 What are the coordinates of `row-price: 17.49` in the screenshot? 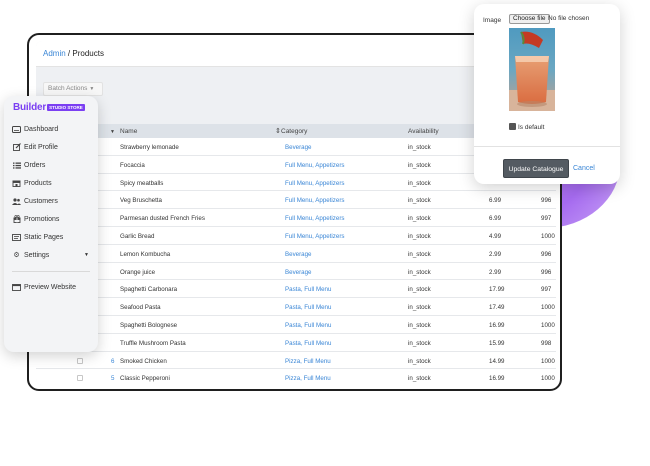 It's located at (497, 308).